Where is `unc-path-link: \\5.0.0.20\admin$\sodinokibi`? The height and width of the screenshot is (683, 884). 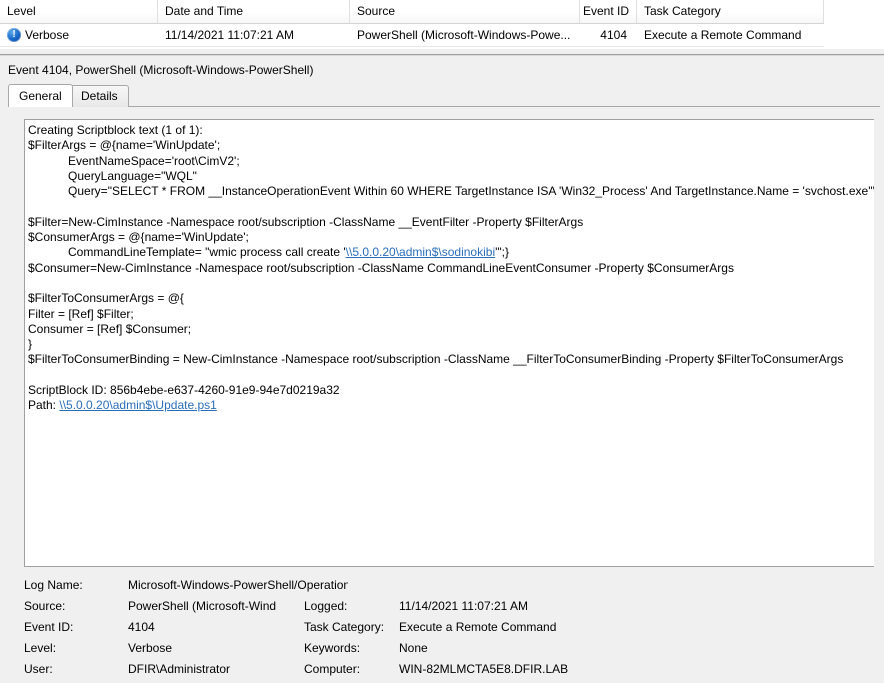 unc-path-link: \\5.0.0.20\admin$\sodinokibi is located at coordinates (420, 252).